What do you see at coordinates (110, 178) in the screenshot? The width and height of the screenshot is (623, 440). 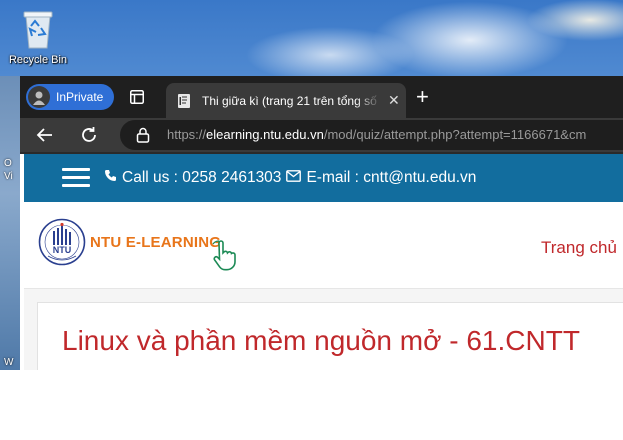 I see `phone-icon` at bounding box center [110, 178].